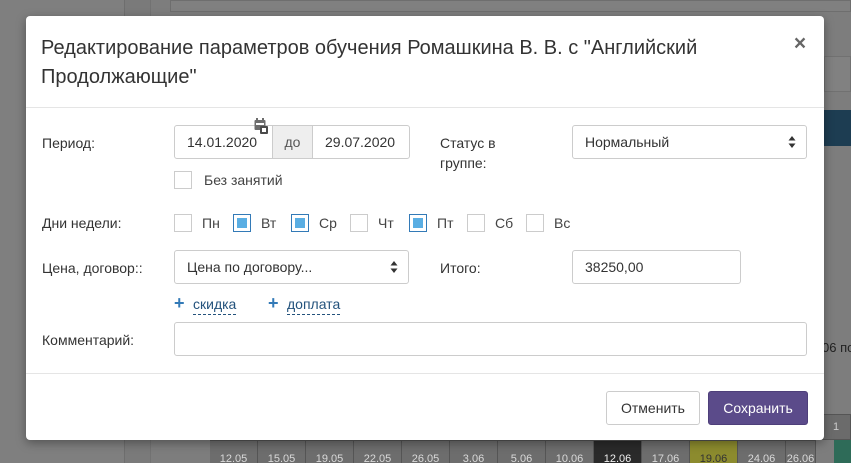 This screenshot has height=463, width=851. What do you see at coordinates (445, 223) in the screenshot?
I see `weekday-label-fri: Пт` at bounding box center [445, 223].